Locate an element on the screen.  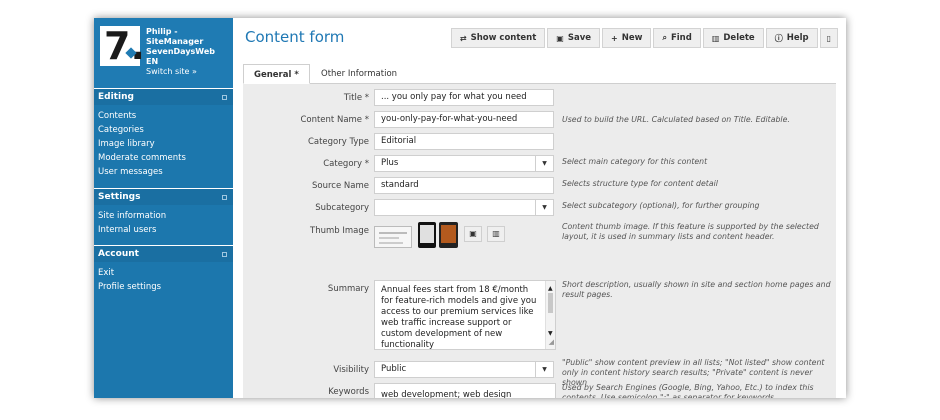
sidebar-section-settings: Settings Site information Internal users is located at coordinates (163, 216).